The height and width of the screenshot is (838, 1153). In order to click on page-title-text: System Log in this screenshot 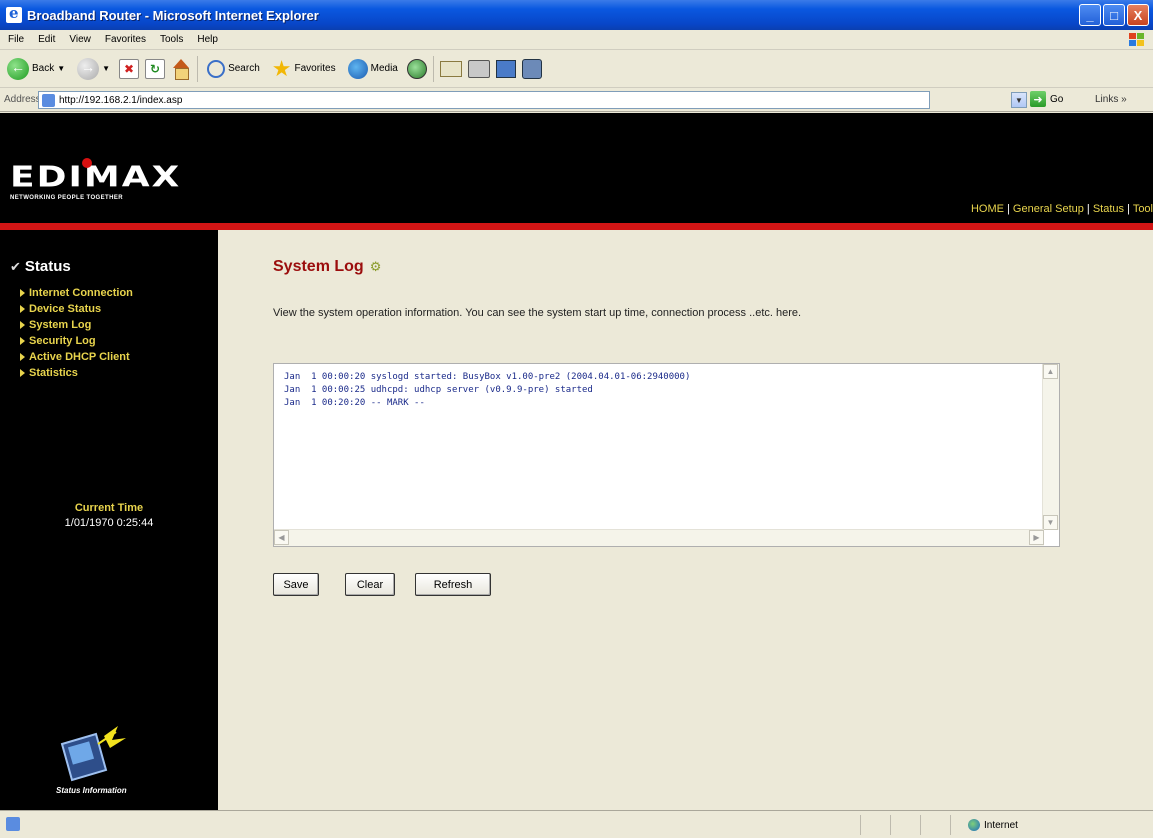, I will do `click(318, 266)`.